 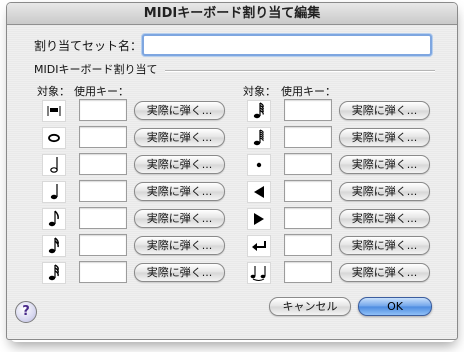 What do you see at coordinates (259, 111) in the screenshot?
I see `sixty-fourth-note-icon` at bounding box center [259, 111].